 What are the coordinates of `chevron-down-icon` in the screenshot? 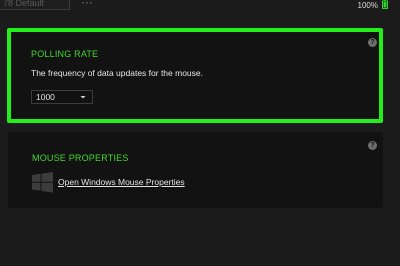 It's located at (83, 97).